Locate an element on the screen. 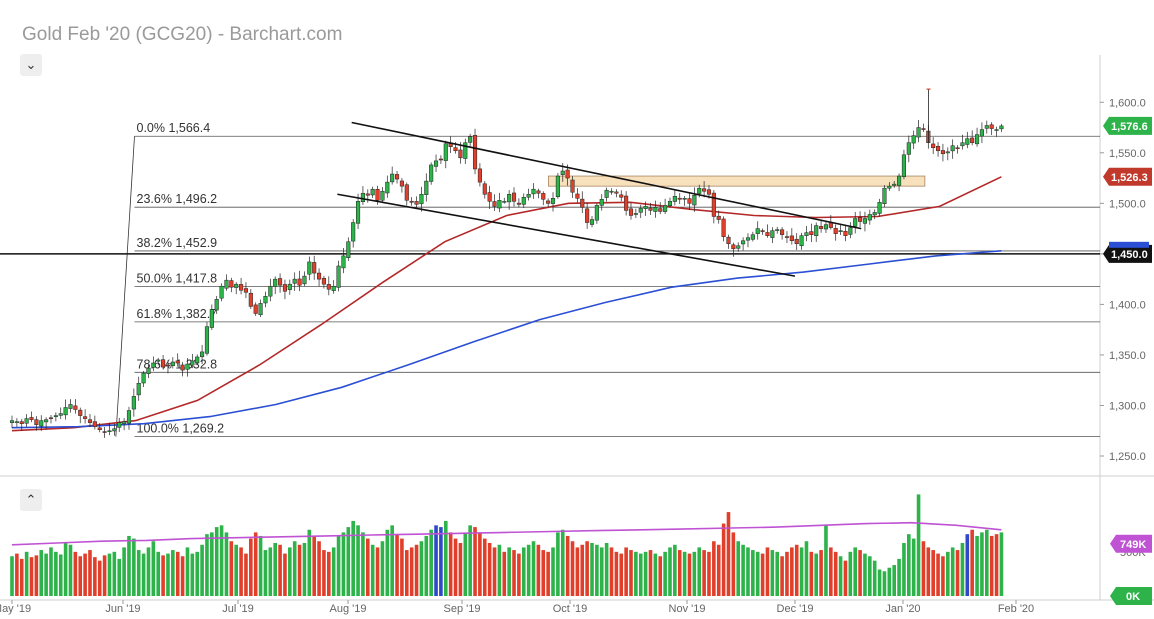  x-tick-label-7: Dec '19 is located at coordinates (795, 609).